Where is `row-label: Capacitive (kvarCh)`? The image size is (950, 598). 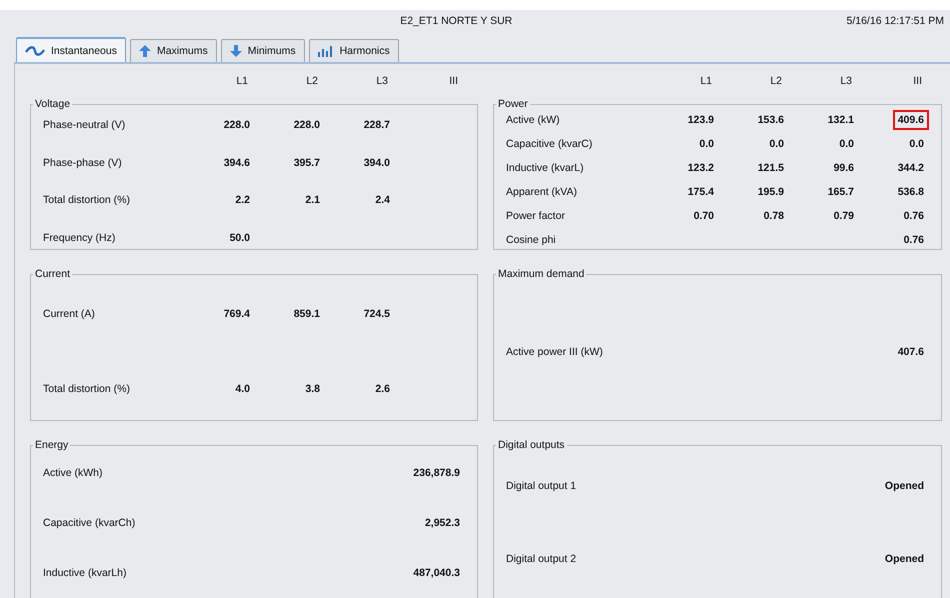
row-label: Capacitive (kvarCh) is located at coordinates (89, 523).